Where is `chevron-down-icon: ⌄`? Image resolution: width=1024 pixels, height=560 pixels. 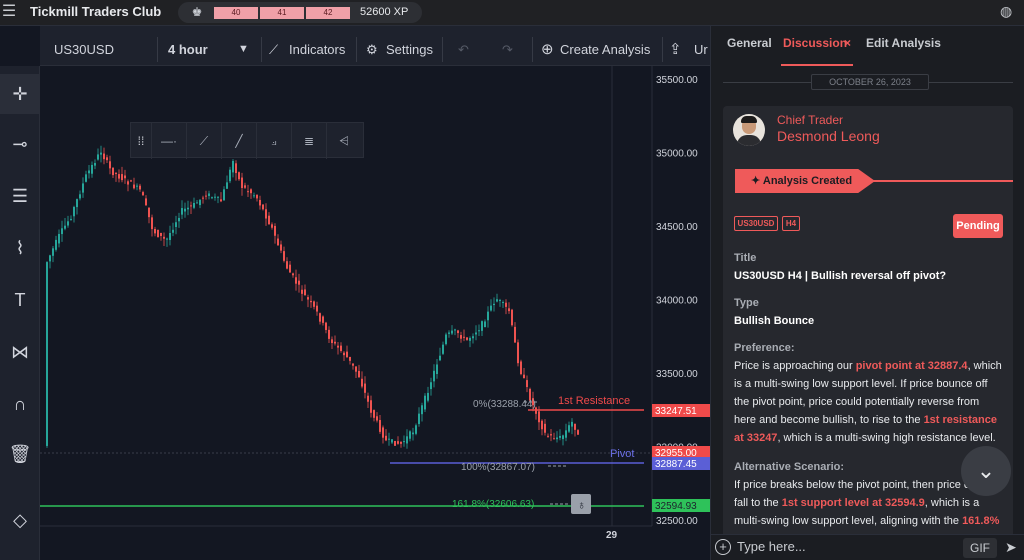 chevron-down-icon: ⌄ is located at coordinates (986, 471).